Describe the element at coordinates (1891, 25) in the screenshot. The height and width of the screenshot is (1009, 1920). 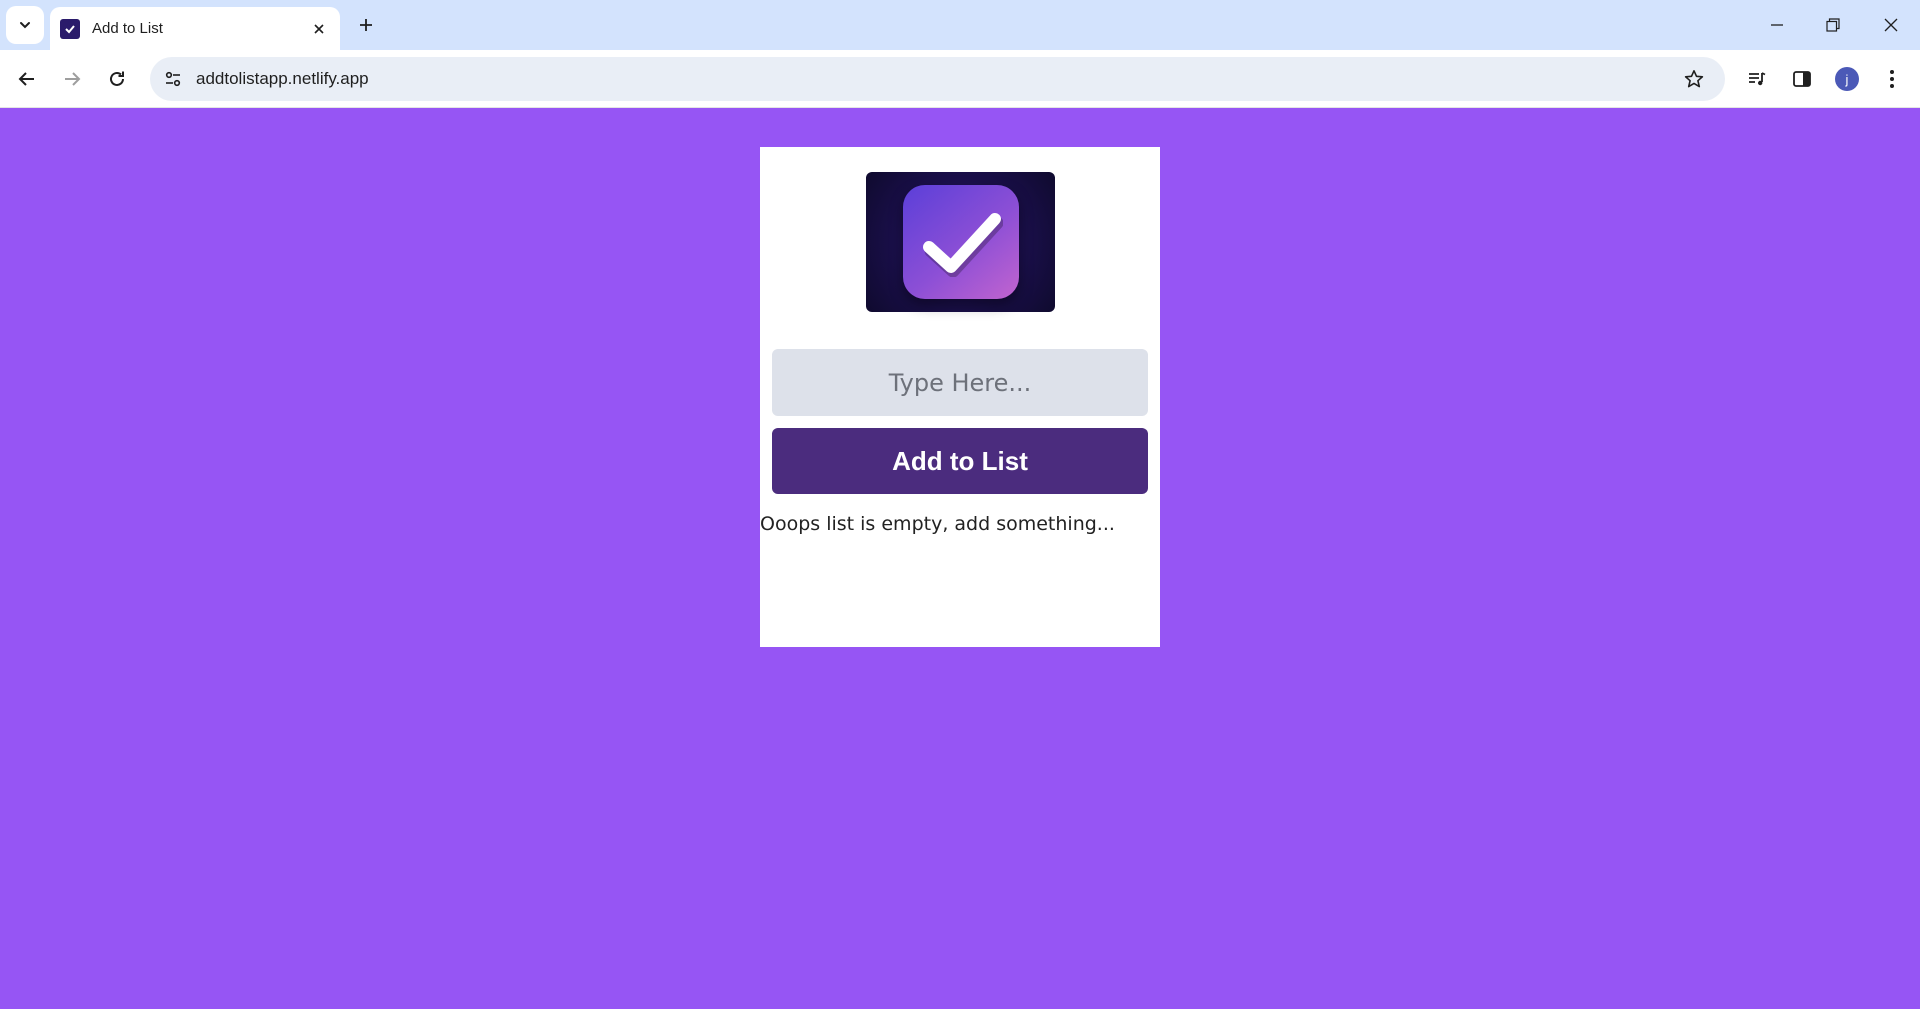
I see `close-window-icon` at that location.